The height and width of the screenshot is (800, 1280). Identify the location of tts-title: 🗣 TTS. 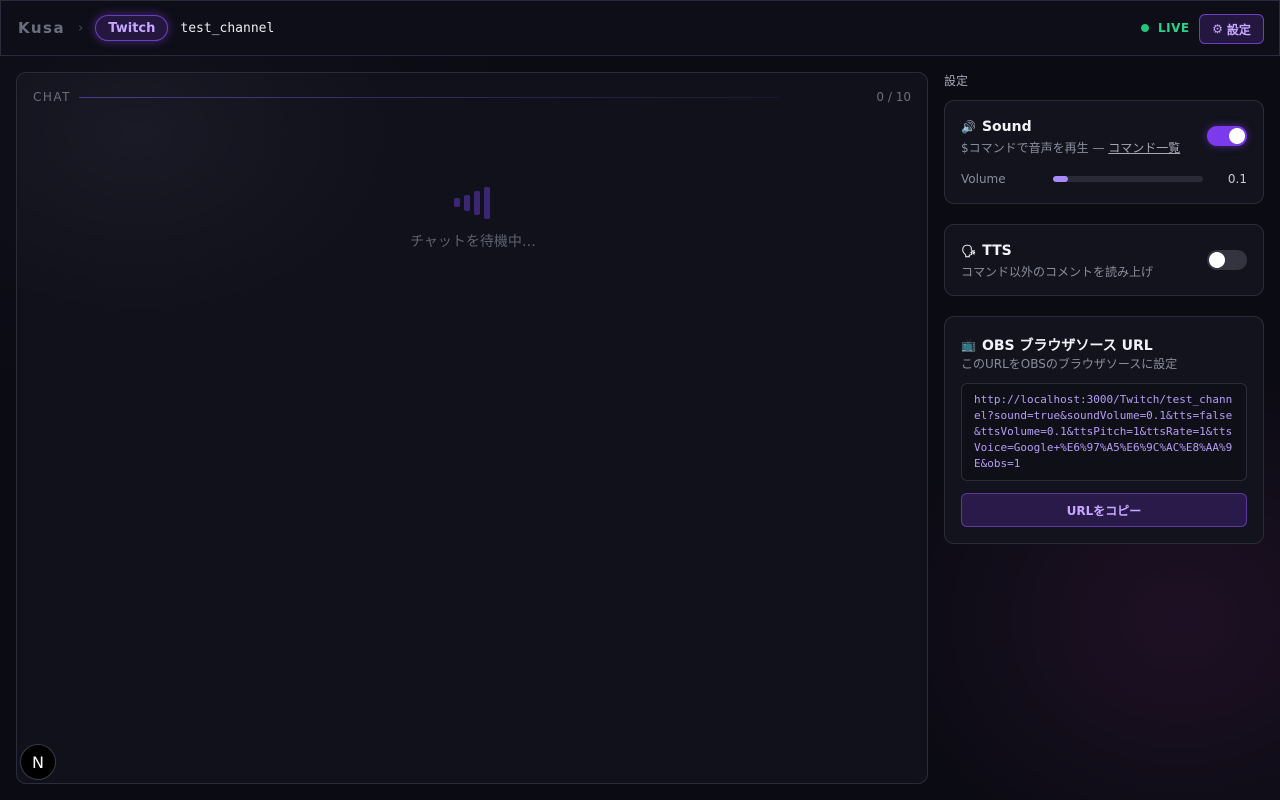
(986, 251).